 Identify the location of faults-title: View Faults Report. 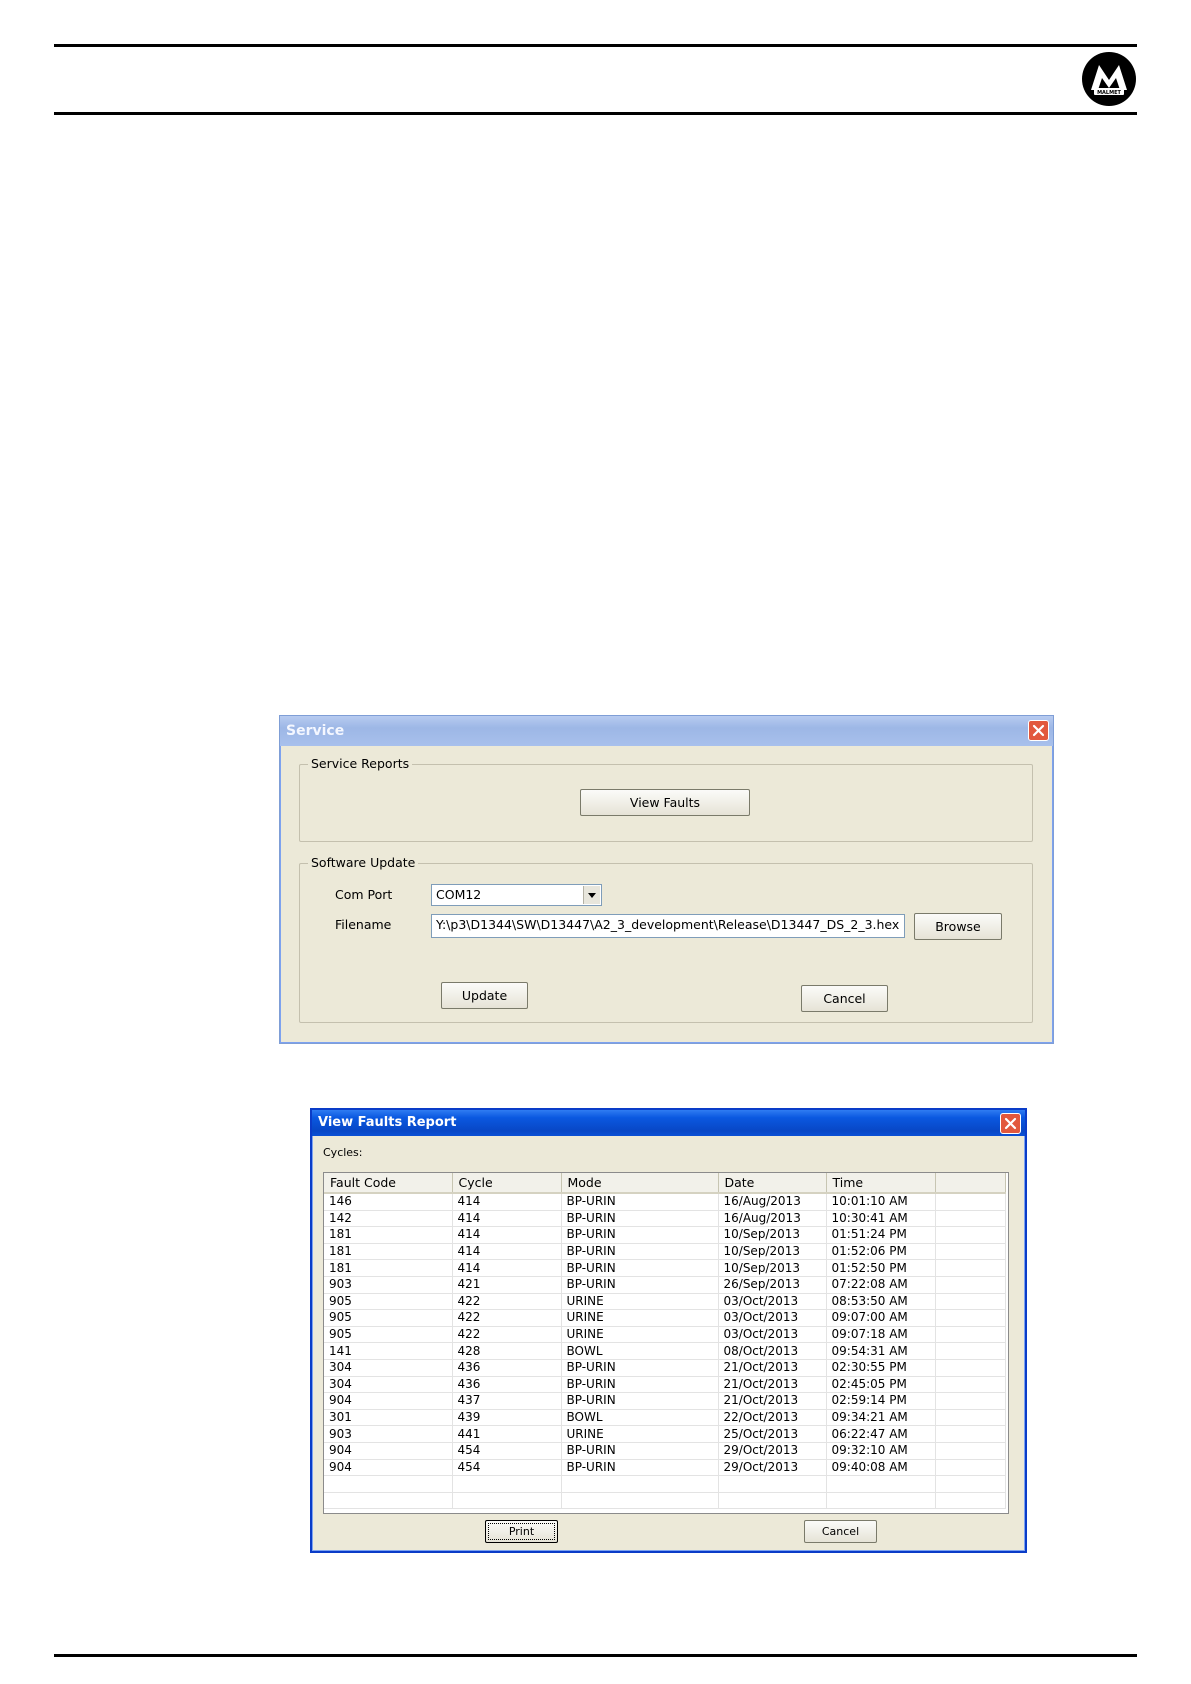
(387, 1122).